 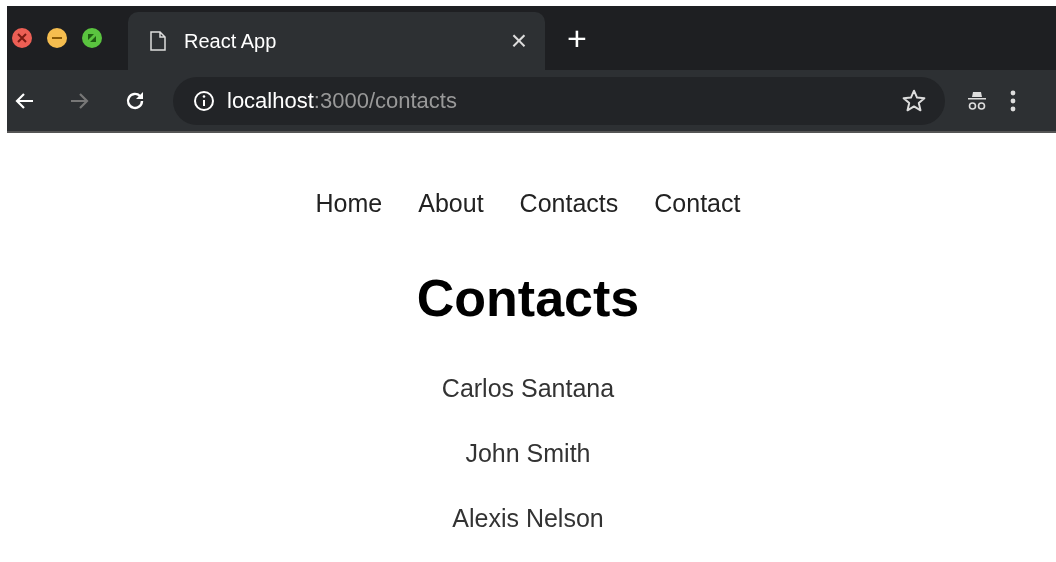 I want to click on bookmark-star-icon, so click(x=914, y=100).